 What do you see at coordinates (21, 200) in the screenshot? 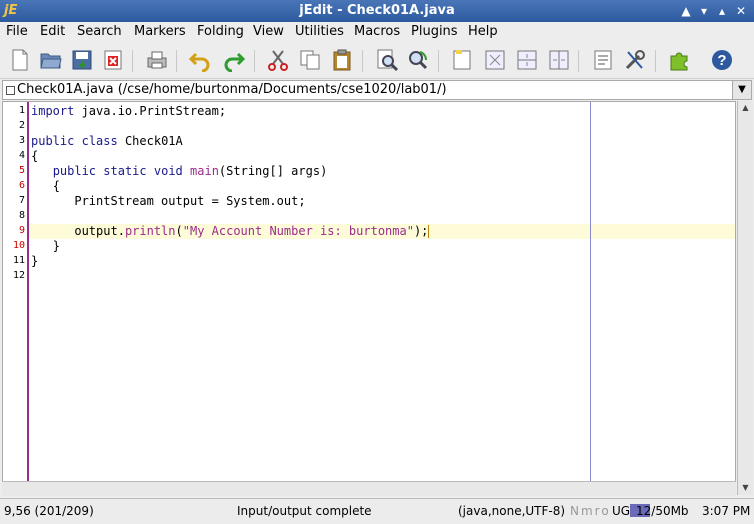
I see `line-number: 7` at bounding box center [21, 200].